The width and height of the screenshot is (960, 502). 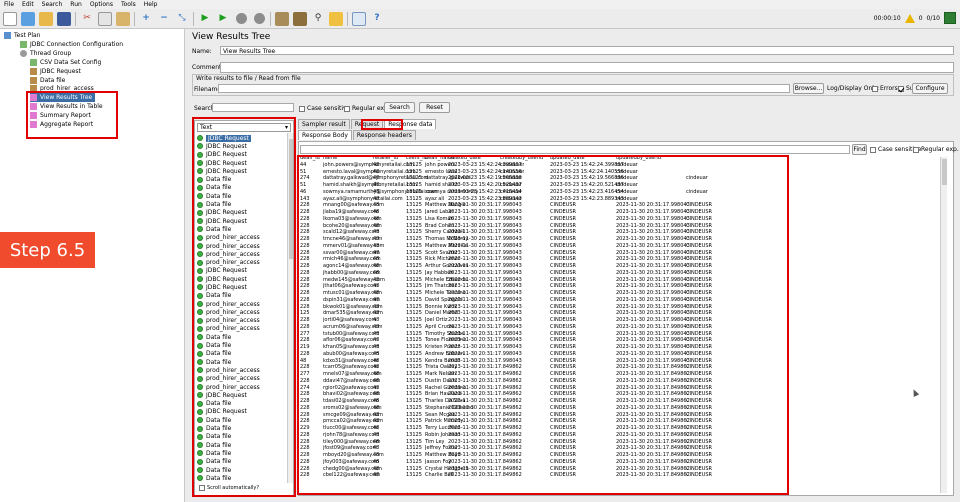 What do you see at coordinates (950, 18) in the screenshot?
I see `thread-status-icon` at bounding box center [950, 18].